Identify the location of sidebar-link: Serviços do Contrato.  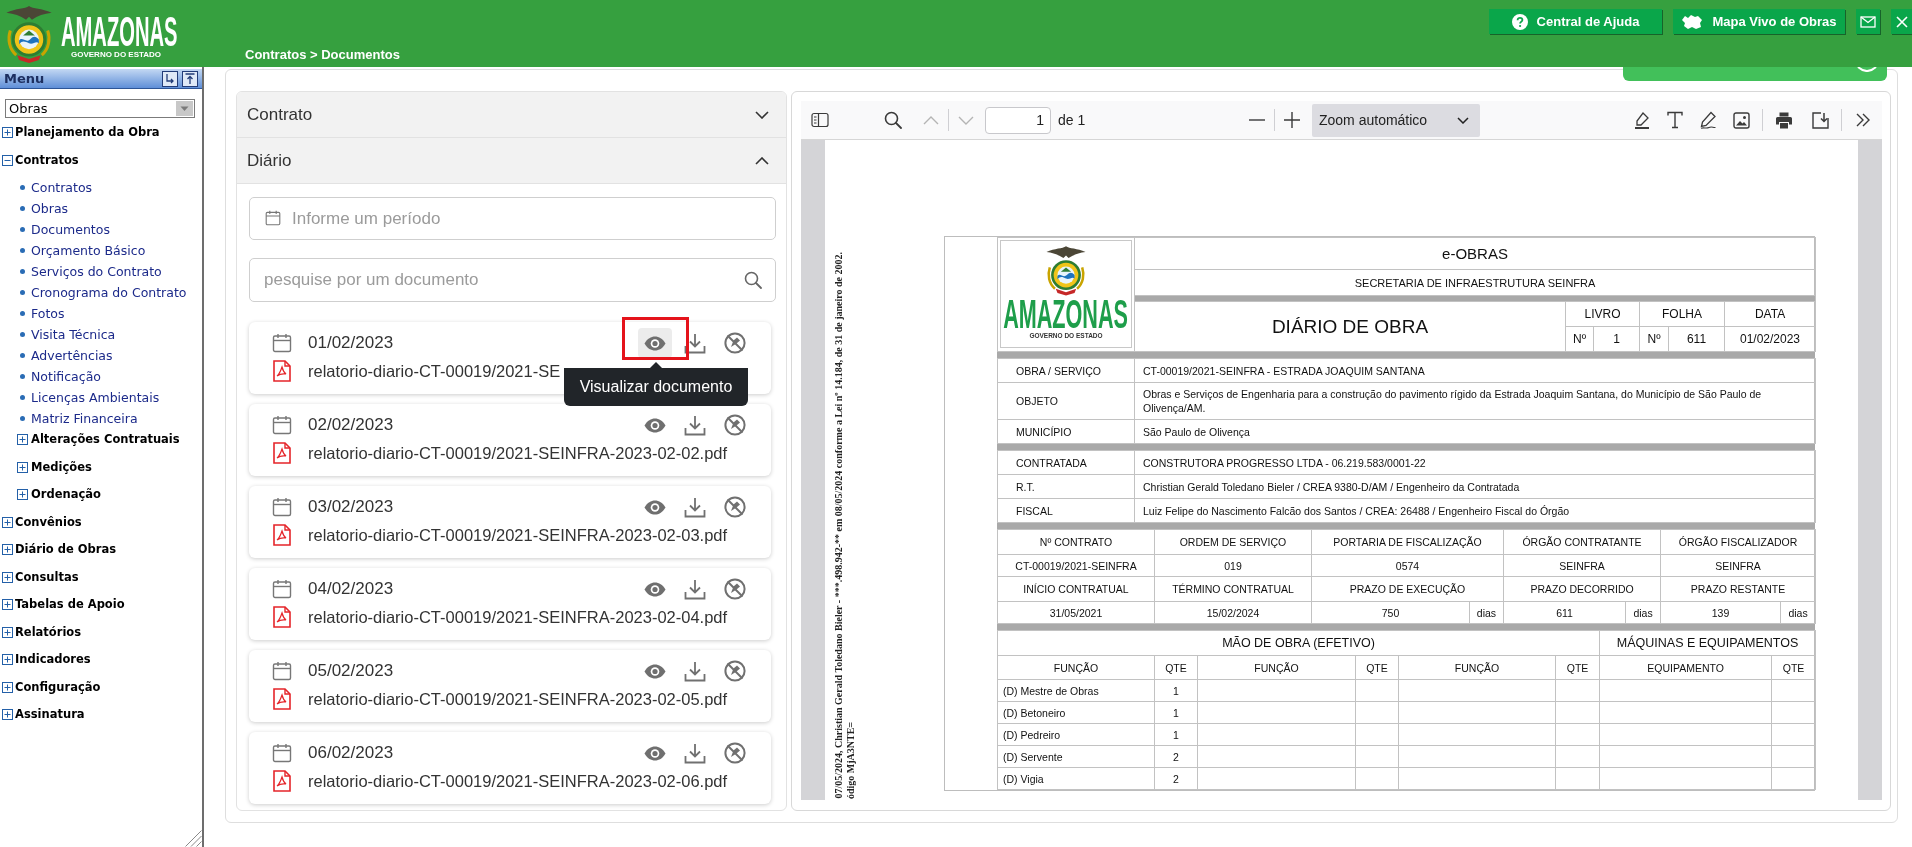
(91, 271).